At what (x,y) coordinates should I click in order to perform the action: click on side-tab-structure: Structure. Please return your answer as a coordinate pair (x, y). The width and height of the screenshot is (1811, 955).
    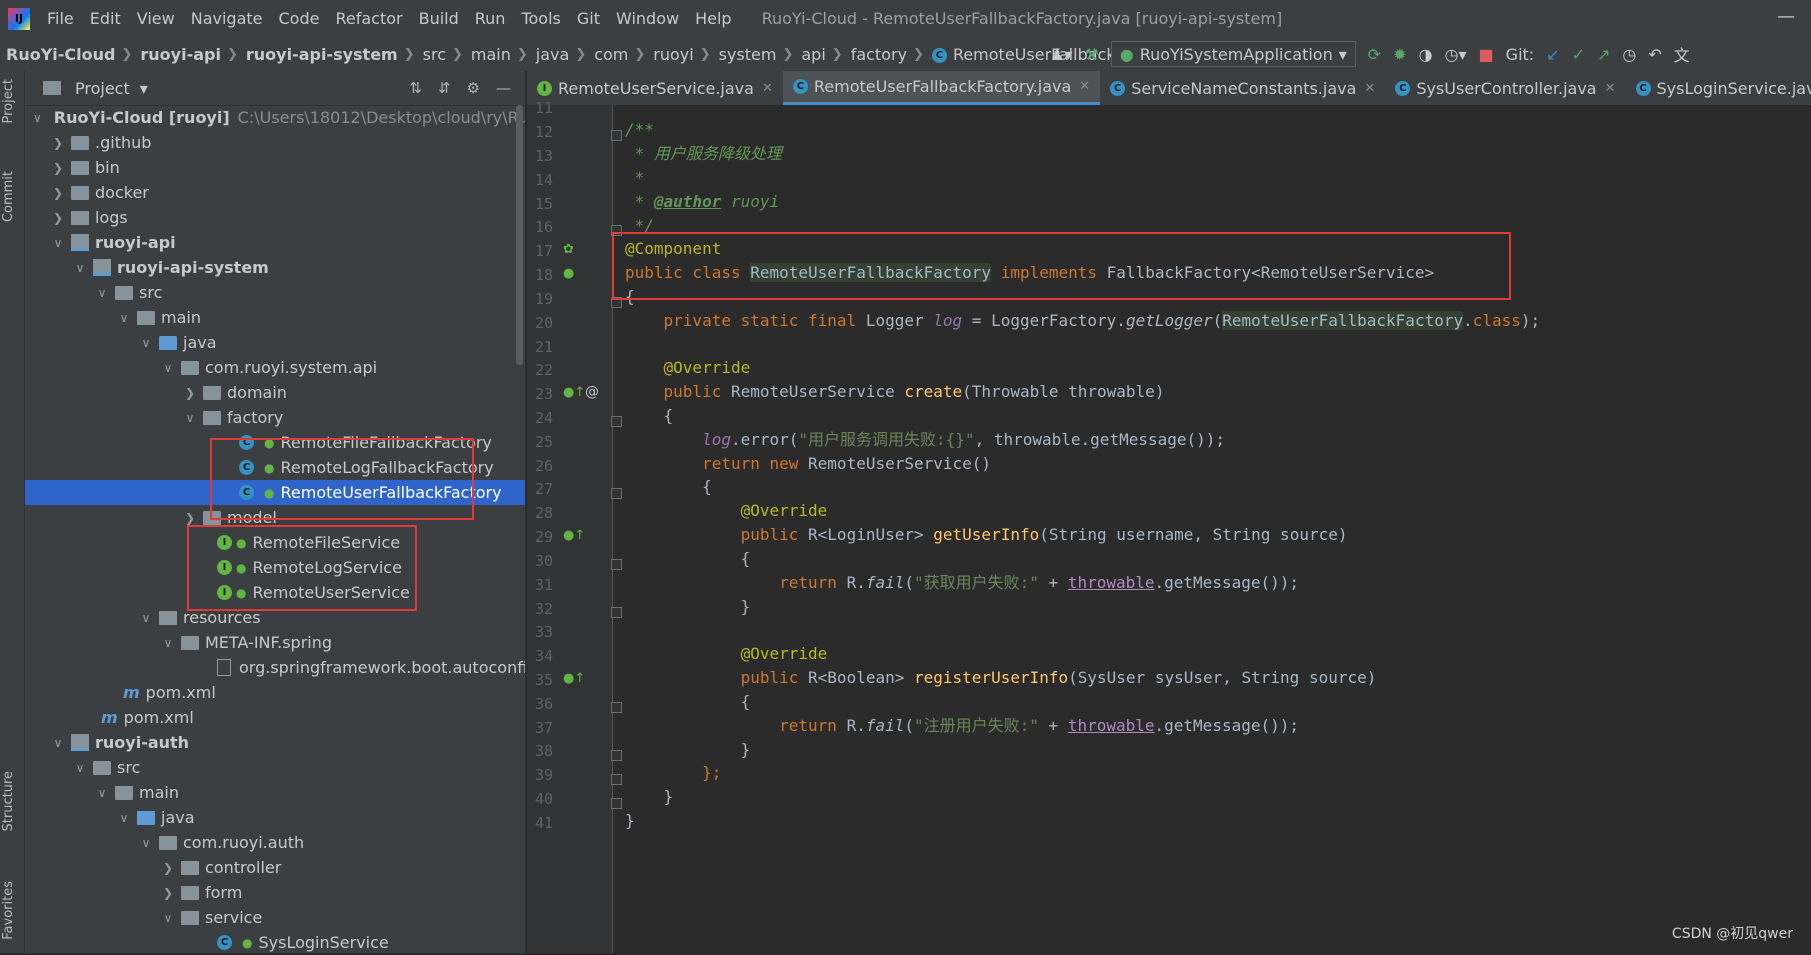
    Looking at the image, I should click on (8, 801).